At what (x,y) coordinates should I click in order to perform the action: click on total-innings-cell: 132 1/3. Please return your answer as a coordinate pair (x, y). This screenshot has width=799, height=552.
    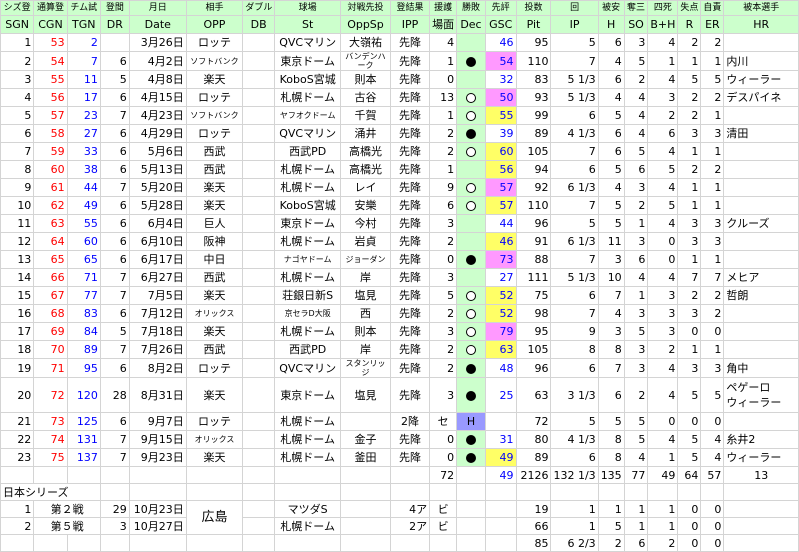
    Looking at the image, I should click on (574, 475).